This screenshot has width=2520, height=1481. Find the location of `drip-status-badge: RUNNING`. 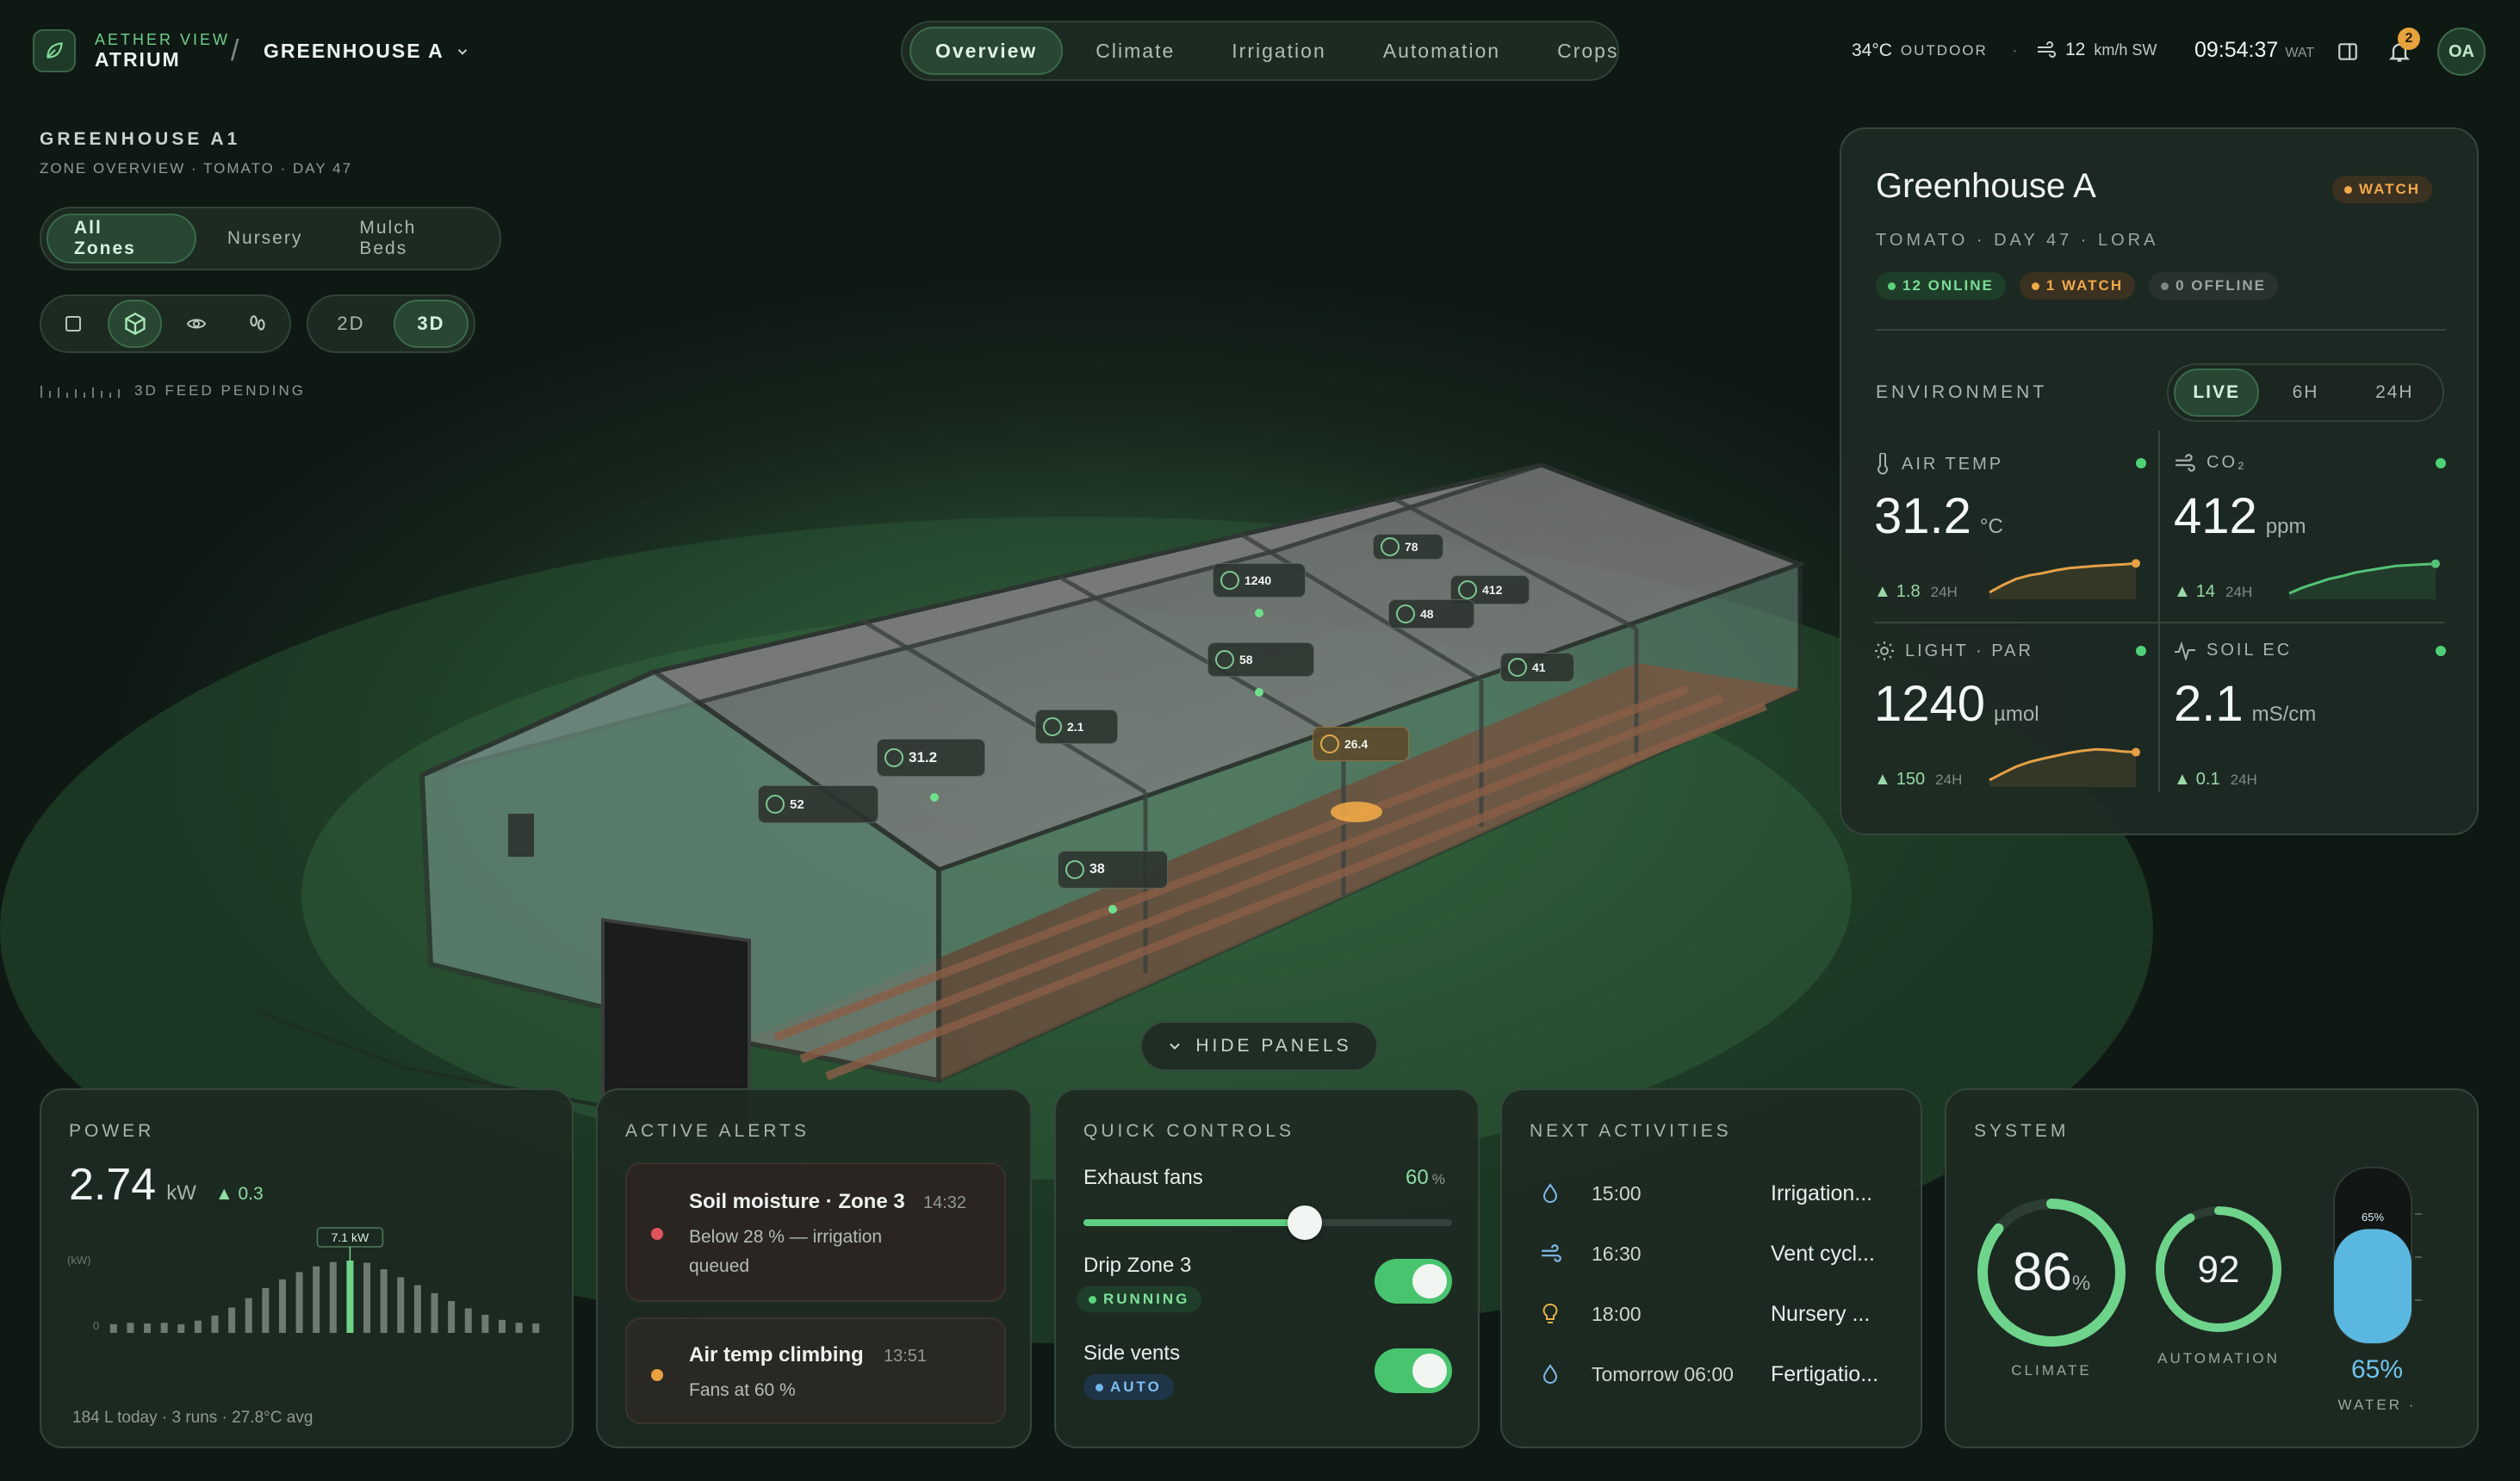

drip-status-badge: RUNNING is located at coordinates (1140, 1299).